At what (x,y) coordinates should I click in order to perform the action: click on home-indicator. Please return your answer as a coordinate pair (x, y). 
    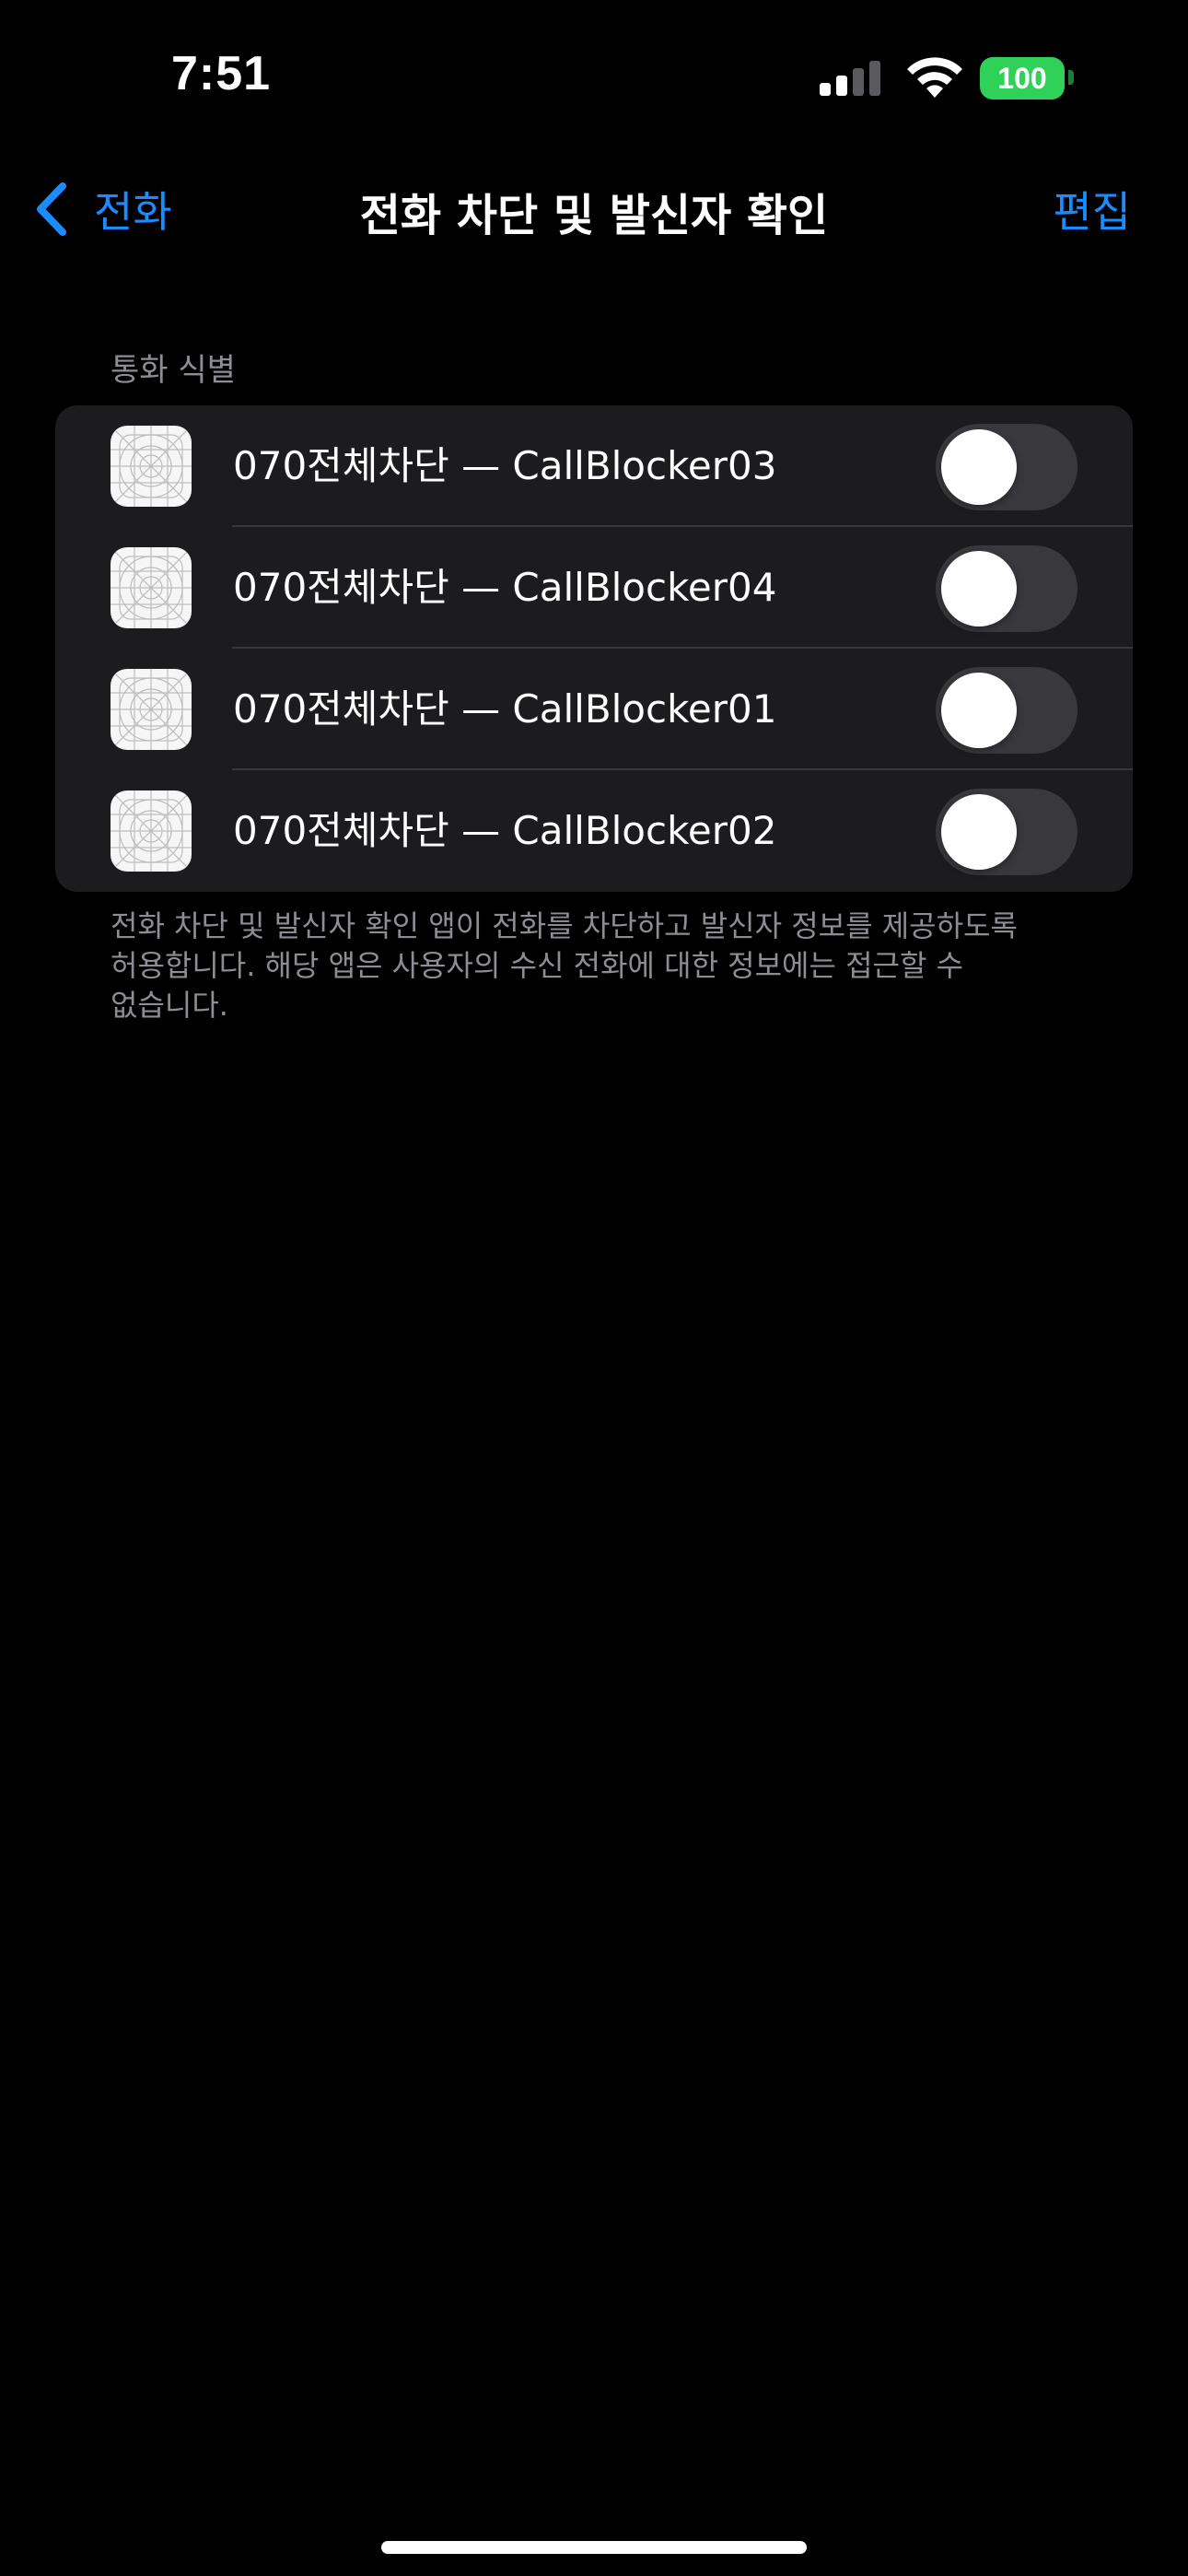
    Looking at the image, I should click on (594, 2547).